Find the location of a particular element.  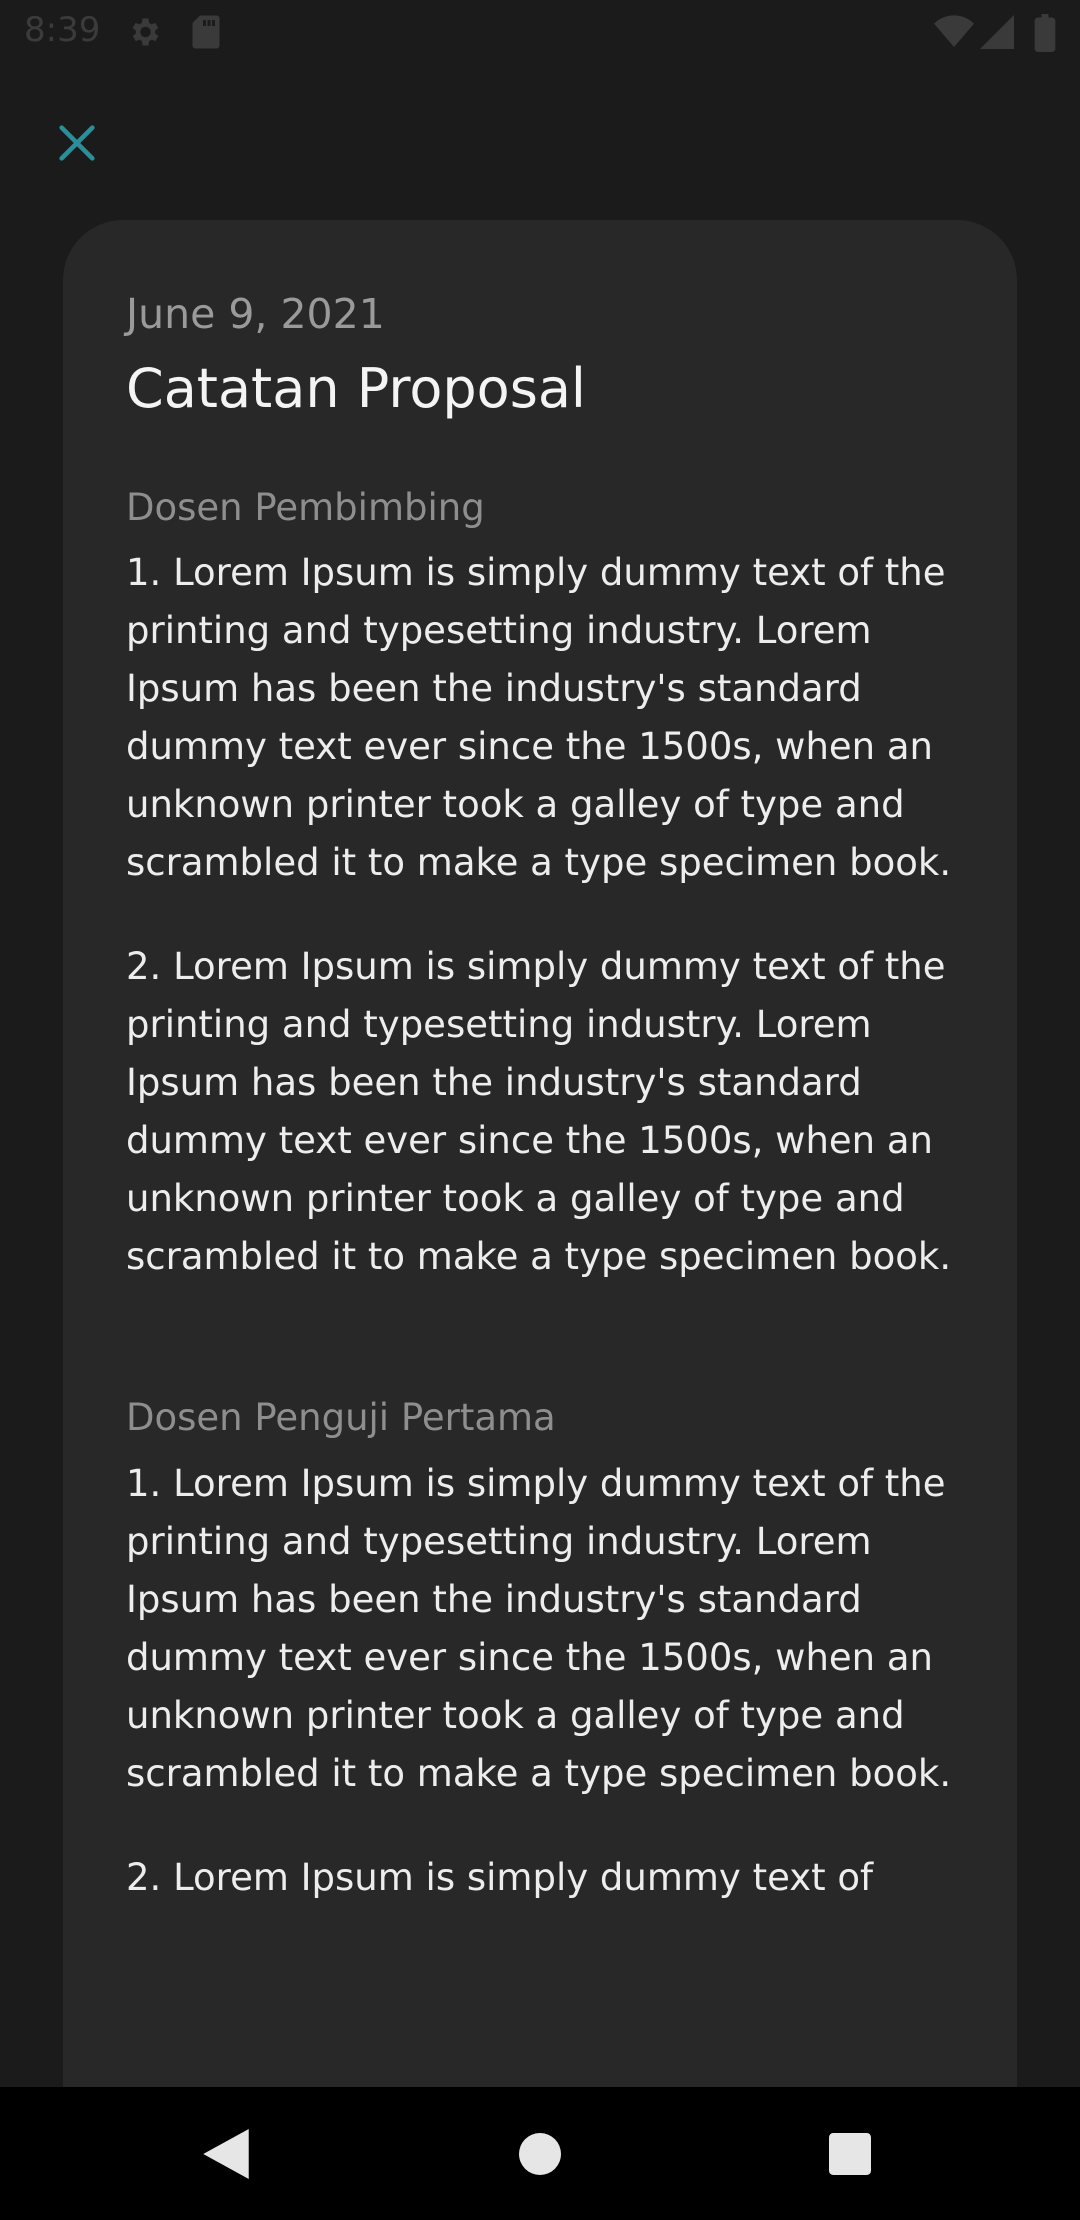

battery-icon is located at coordinates (1045, 35).